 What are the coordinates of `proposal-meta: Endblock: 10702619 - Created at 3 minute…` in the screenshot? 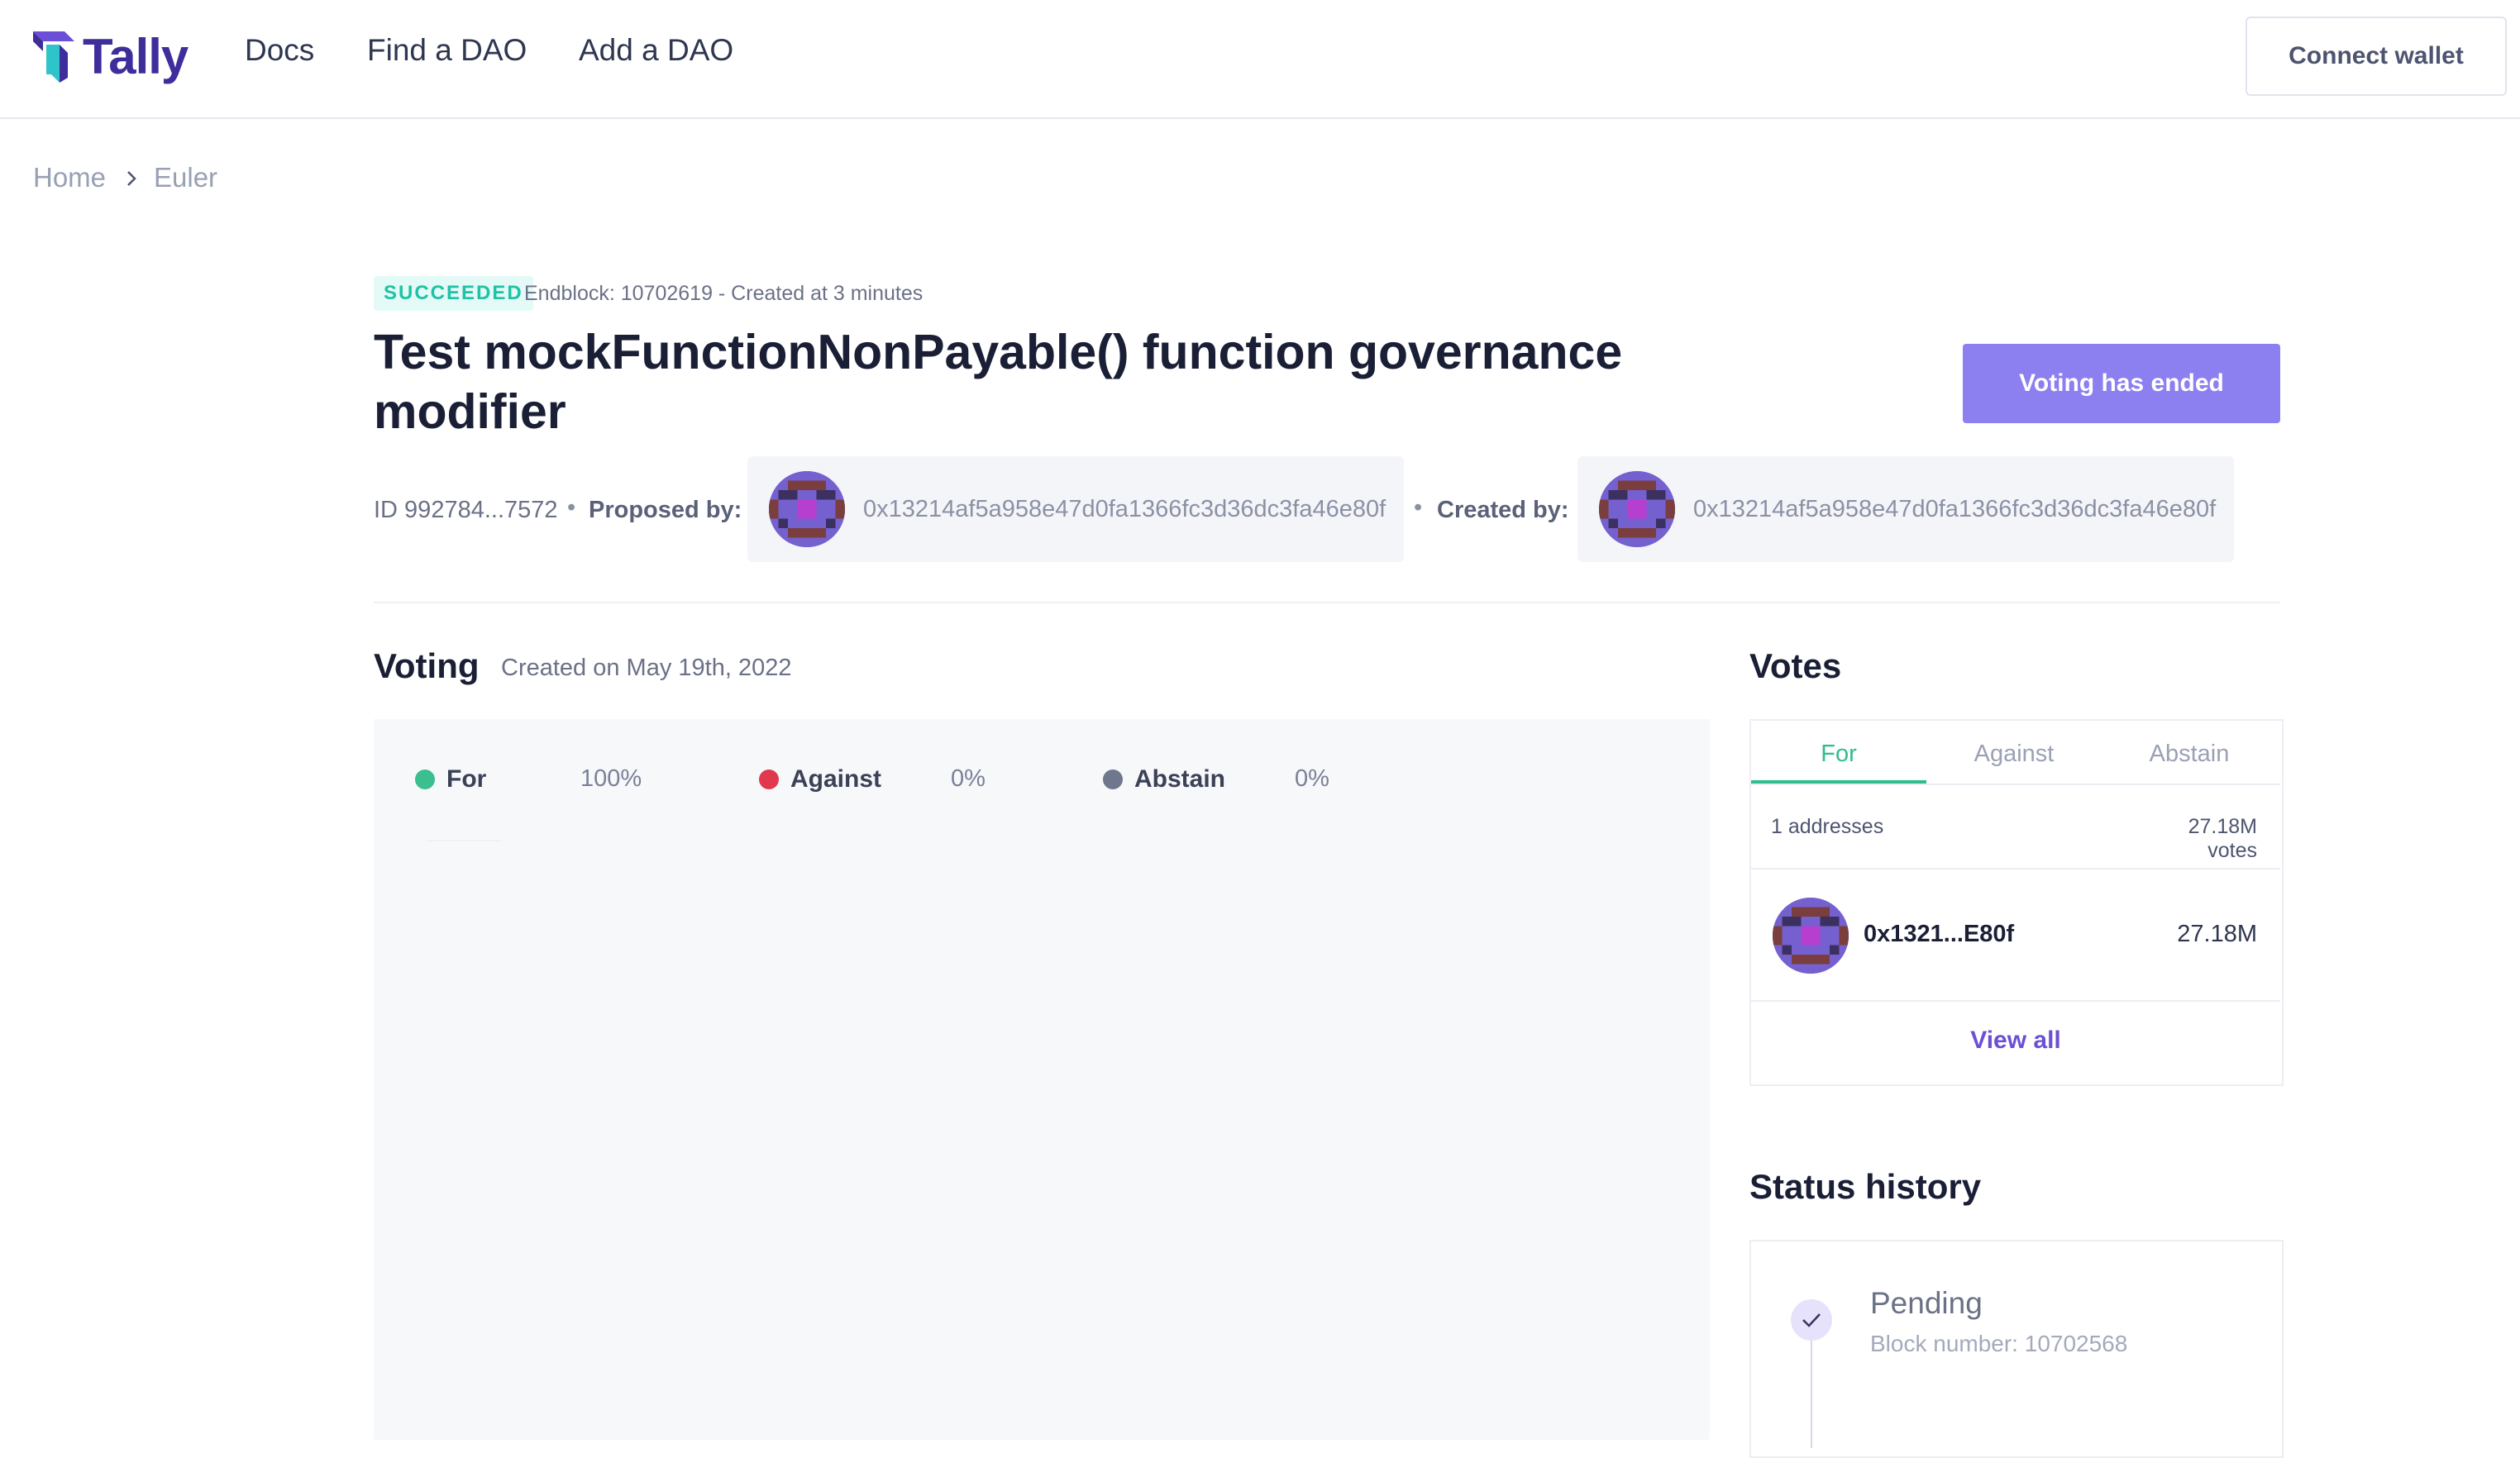 It's located at (724, 294).